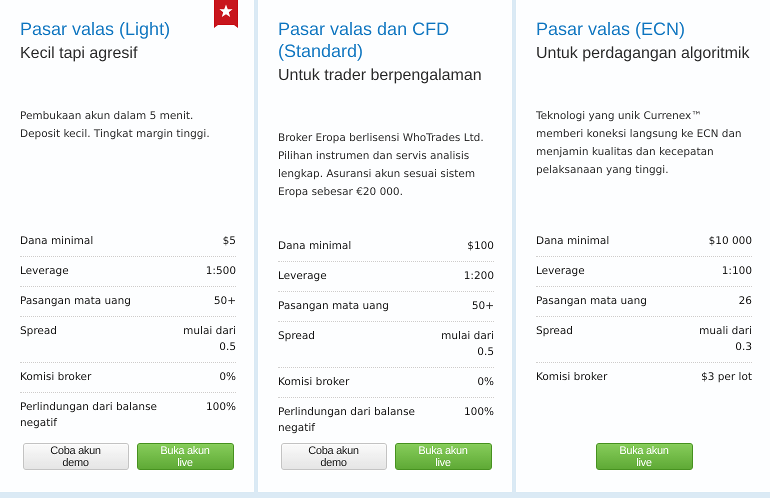 Image resolution: width=770 pixels, height=498 pixels. I want to click on spec-value: $3 per lot, so click(726, 377).